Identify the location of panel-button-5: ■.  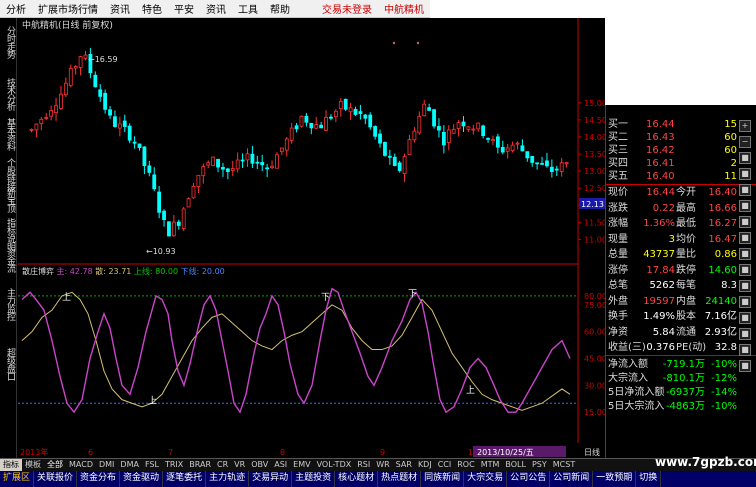
(745, 222).